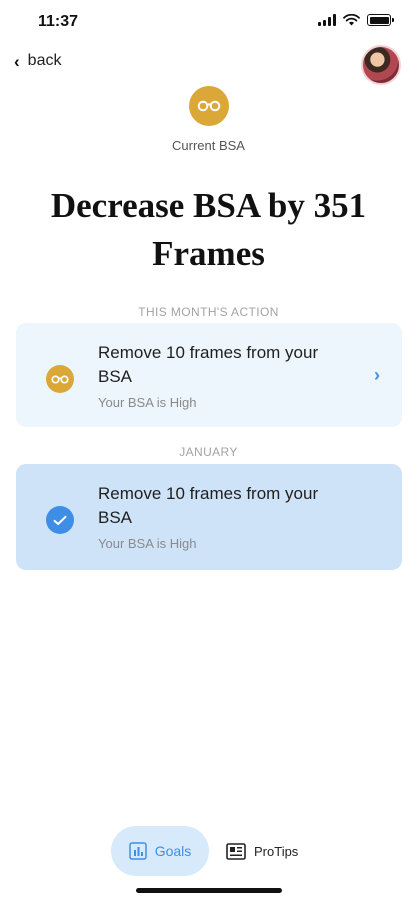 The image size is (417, 900). Describe the element at coordinates (208, 452) in the screenshot. I see `section-label-january: JANUARY` at that location.